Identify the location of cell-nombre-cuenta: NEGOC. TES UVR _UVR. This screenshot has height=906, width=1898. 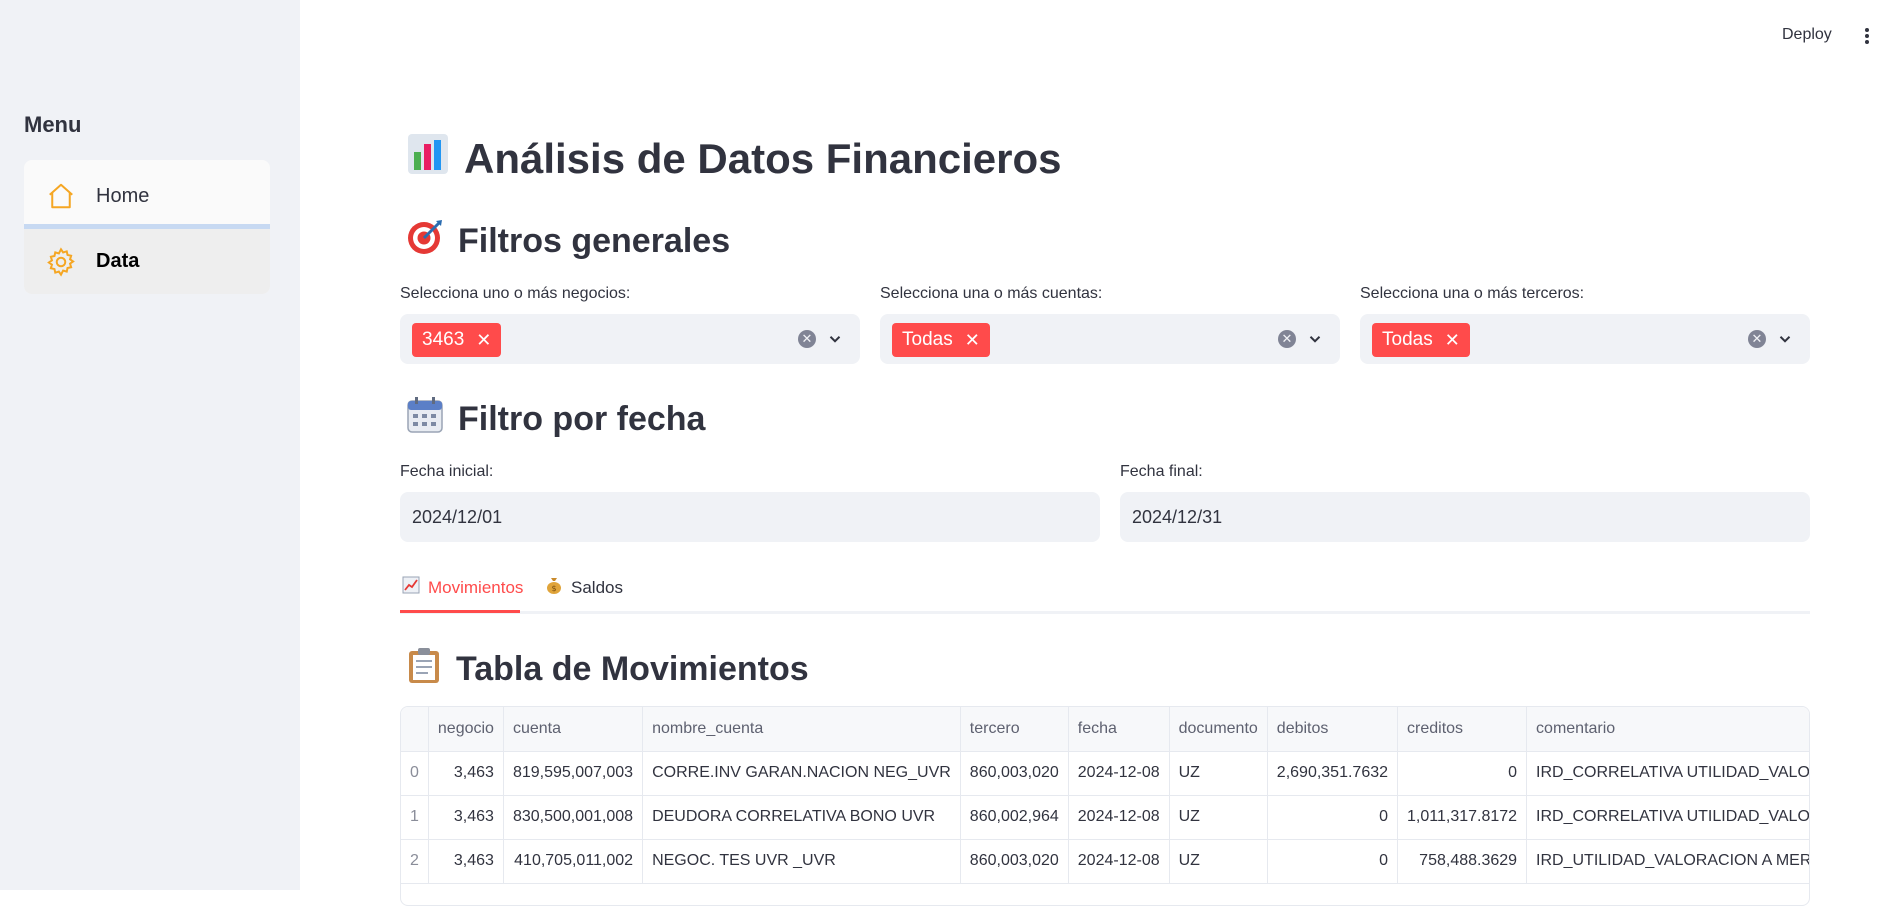
(801, 861).